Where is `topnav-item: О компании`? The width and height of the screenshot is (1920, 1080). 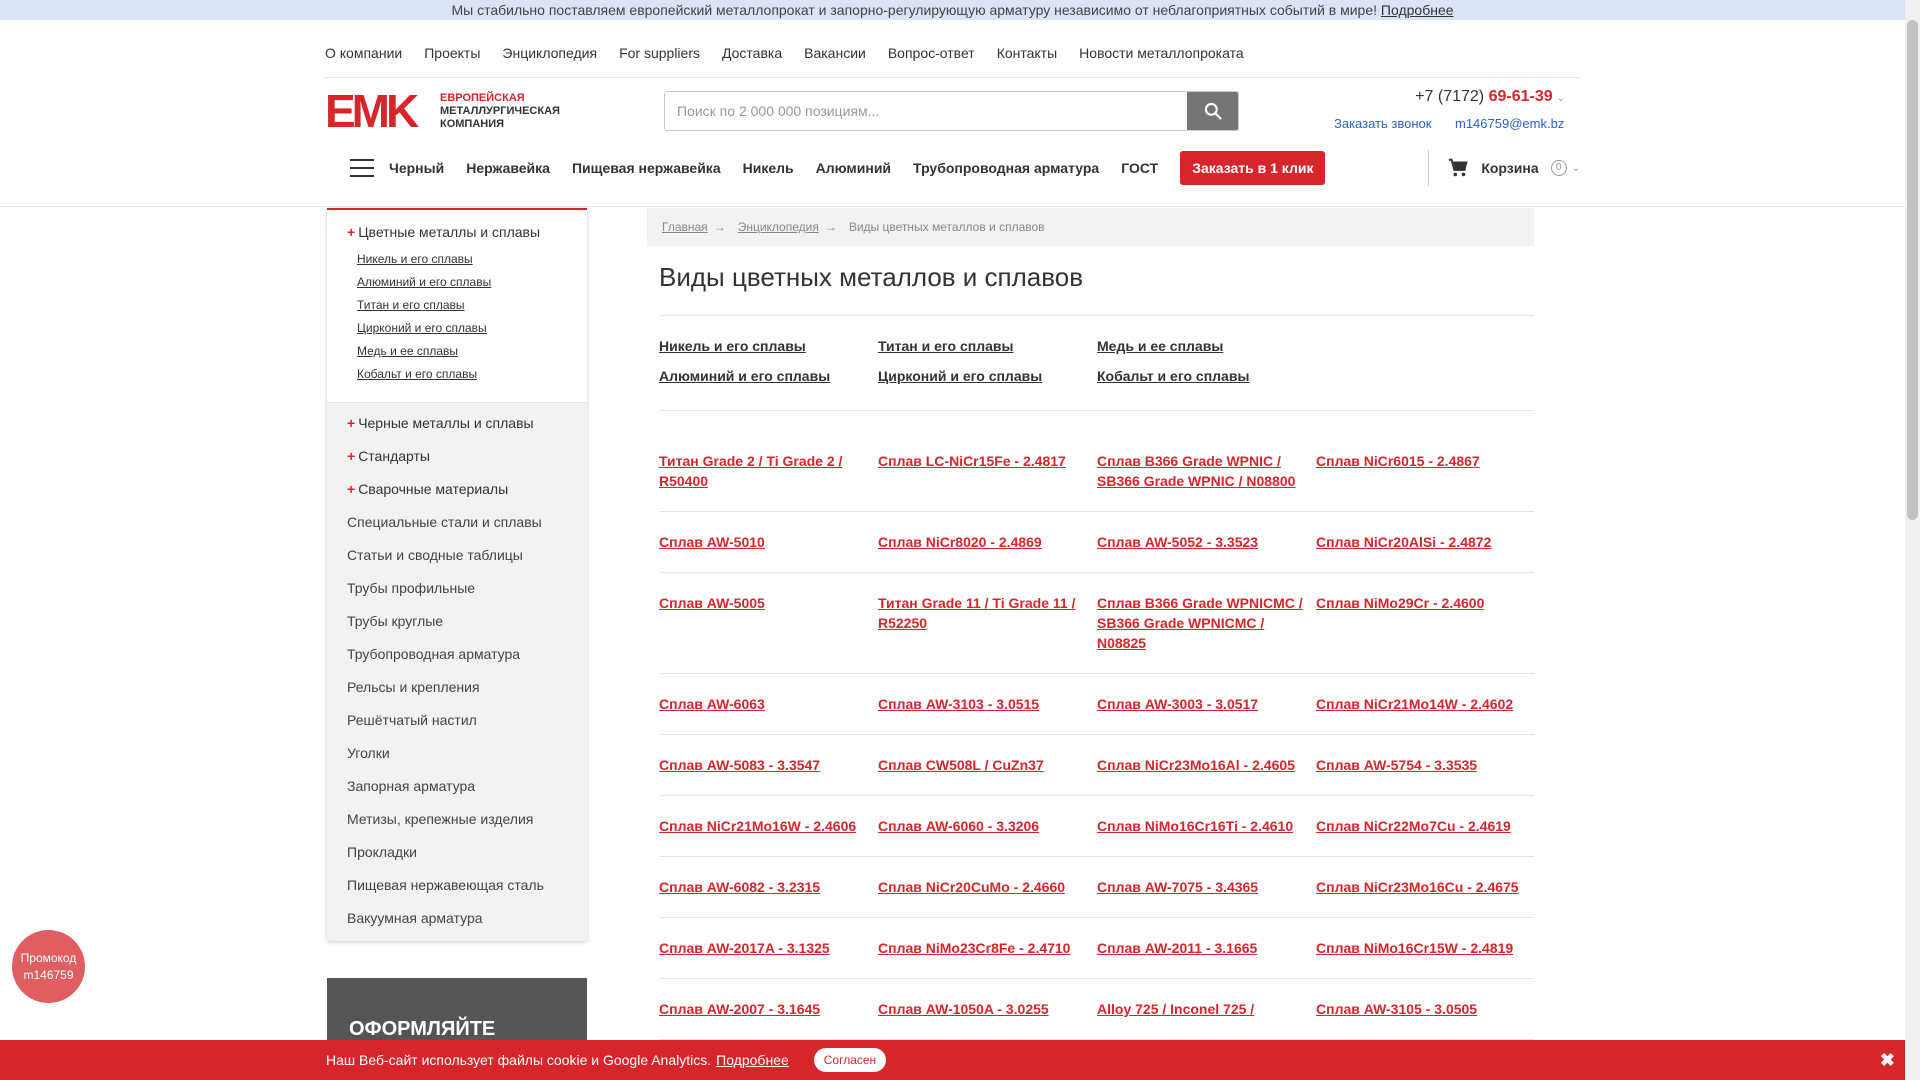 topnav-item: О компании is located at coordinates (363, 53).